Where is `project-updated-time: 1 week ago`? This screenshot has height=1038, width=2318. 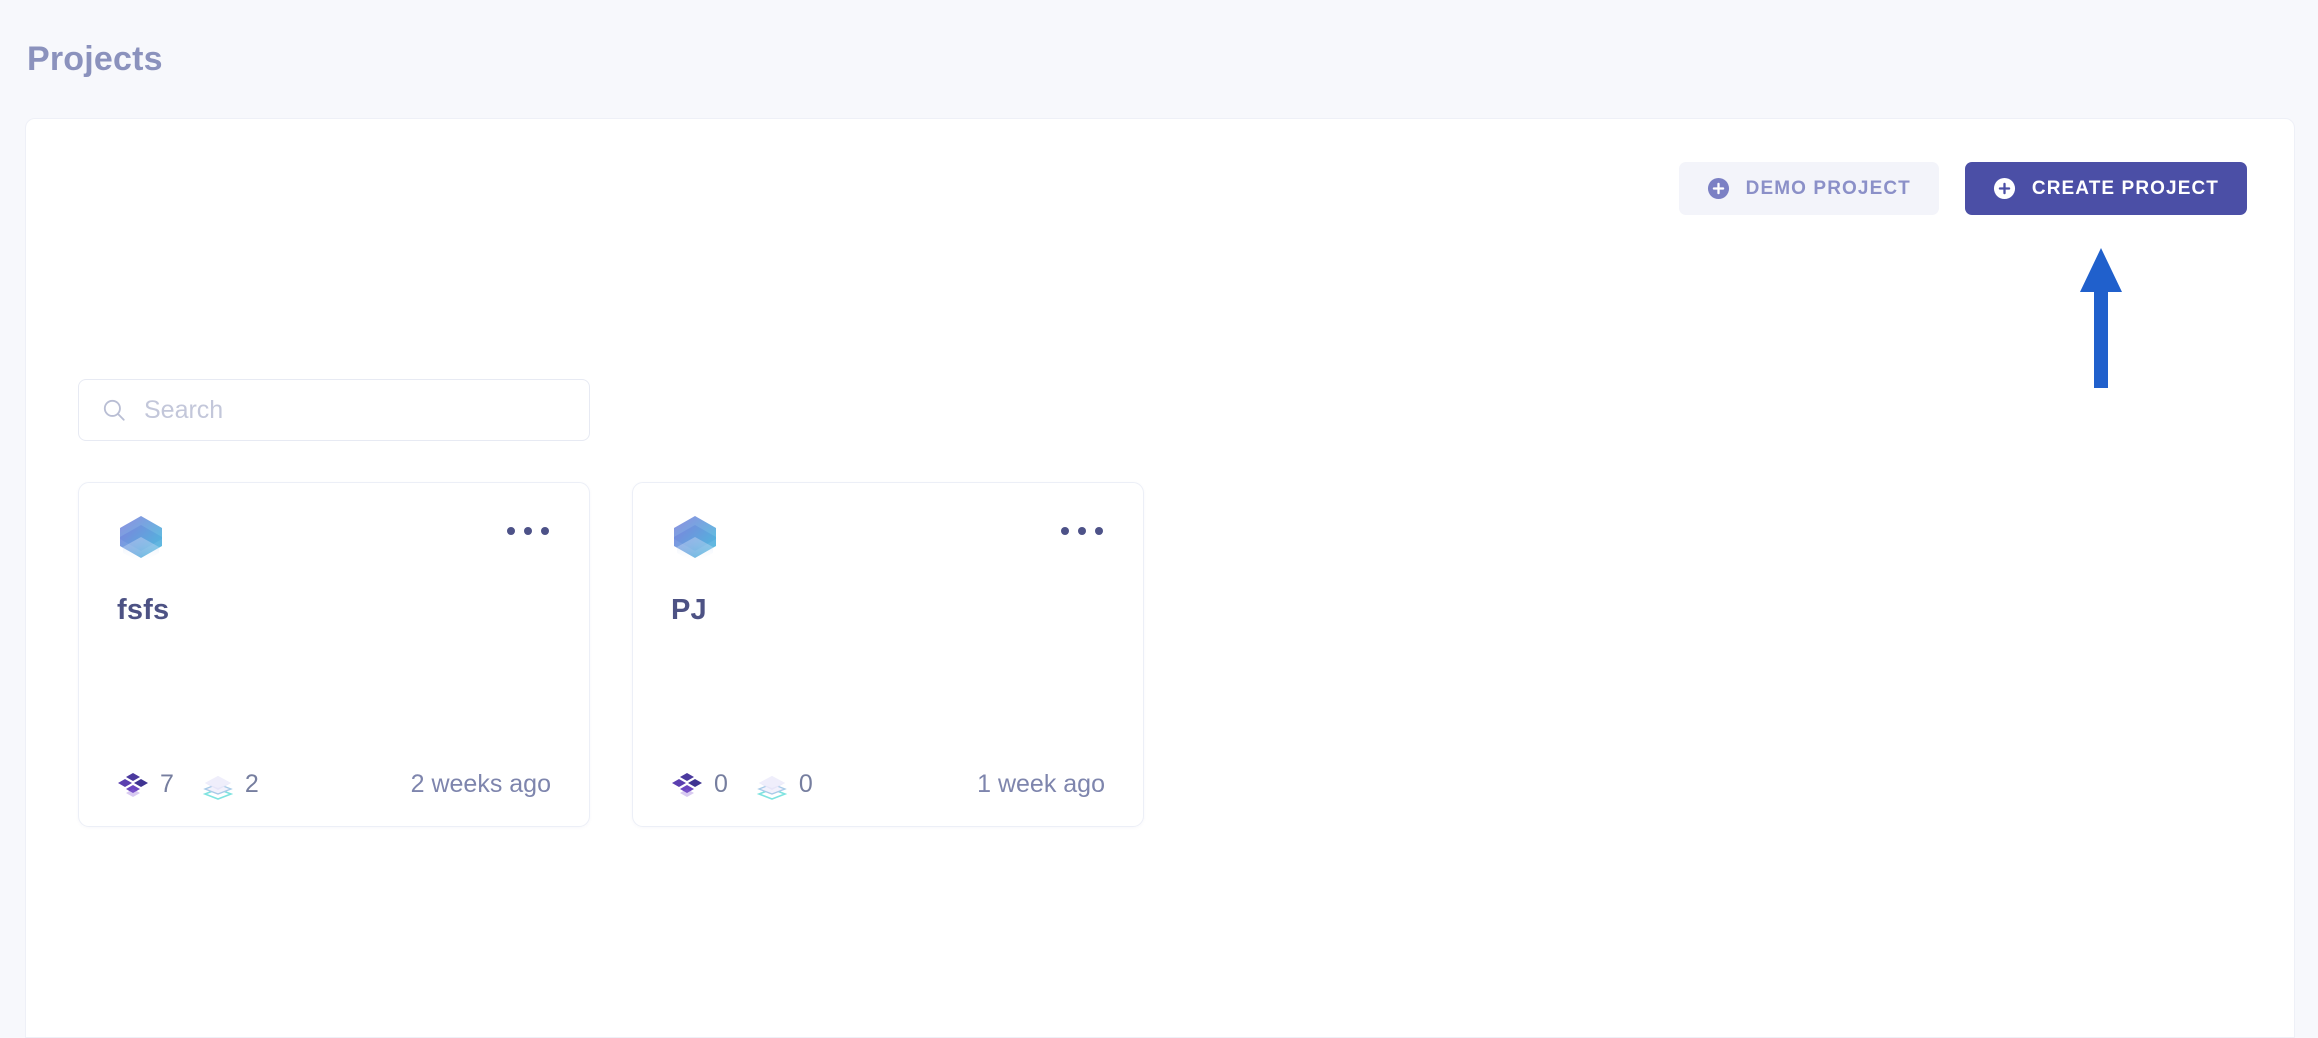 project-updated-time: 1 week ago is located at coordinates (1041, 783).